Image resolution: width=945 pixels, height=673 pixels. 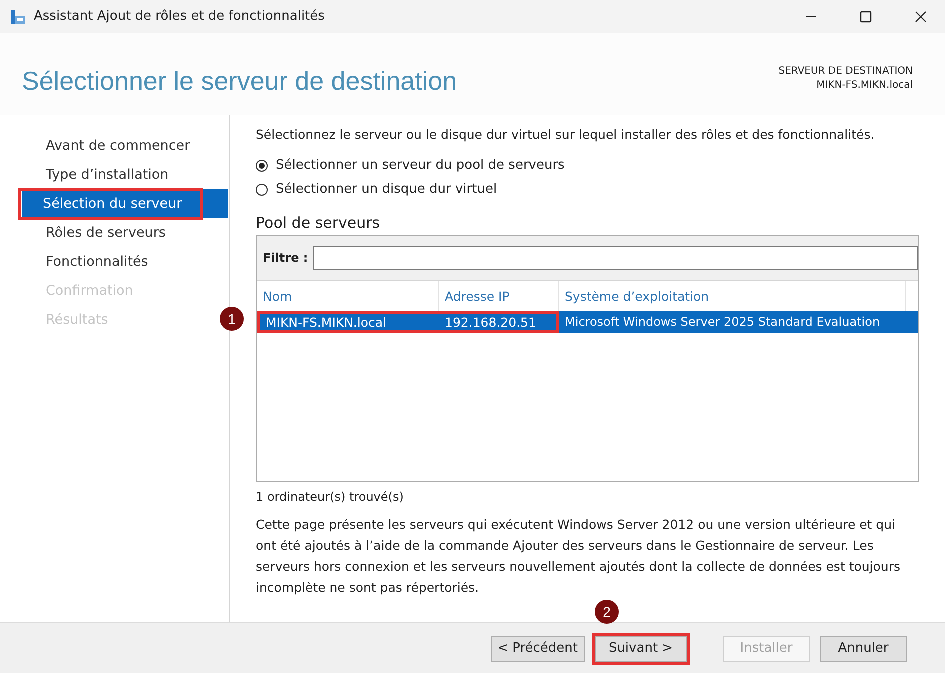 What do you see at coordinates (285, 258) in the screenshot?
I see `filter-label: Filtre :` at bounding box center [285, 258].